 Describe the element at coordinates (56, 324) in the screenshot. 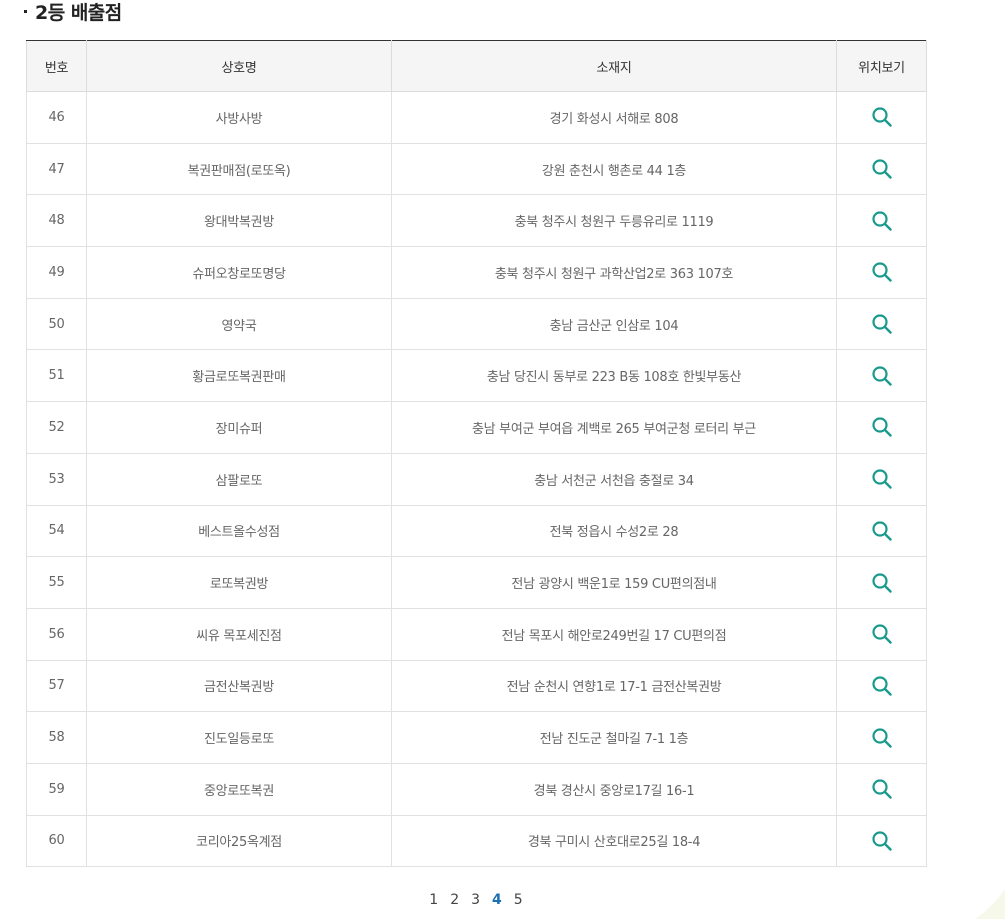

I see `cell-number: 50` at that location.